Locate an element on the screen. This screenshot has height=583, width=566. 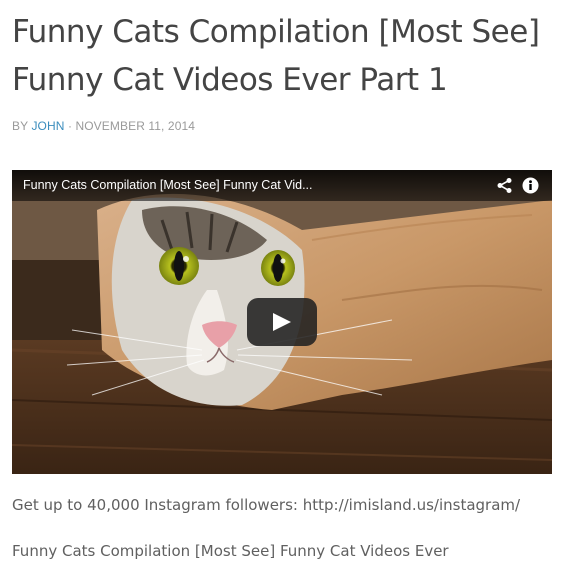
author-link: JOHN is located at coordinates (47, 126).